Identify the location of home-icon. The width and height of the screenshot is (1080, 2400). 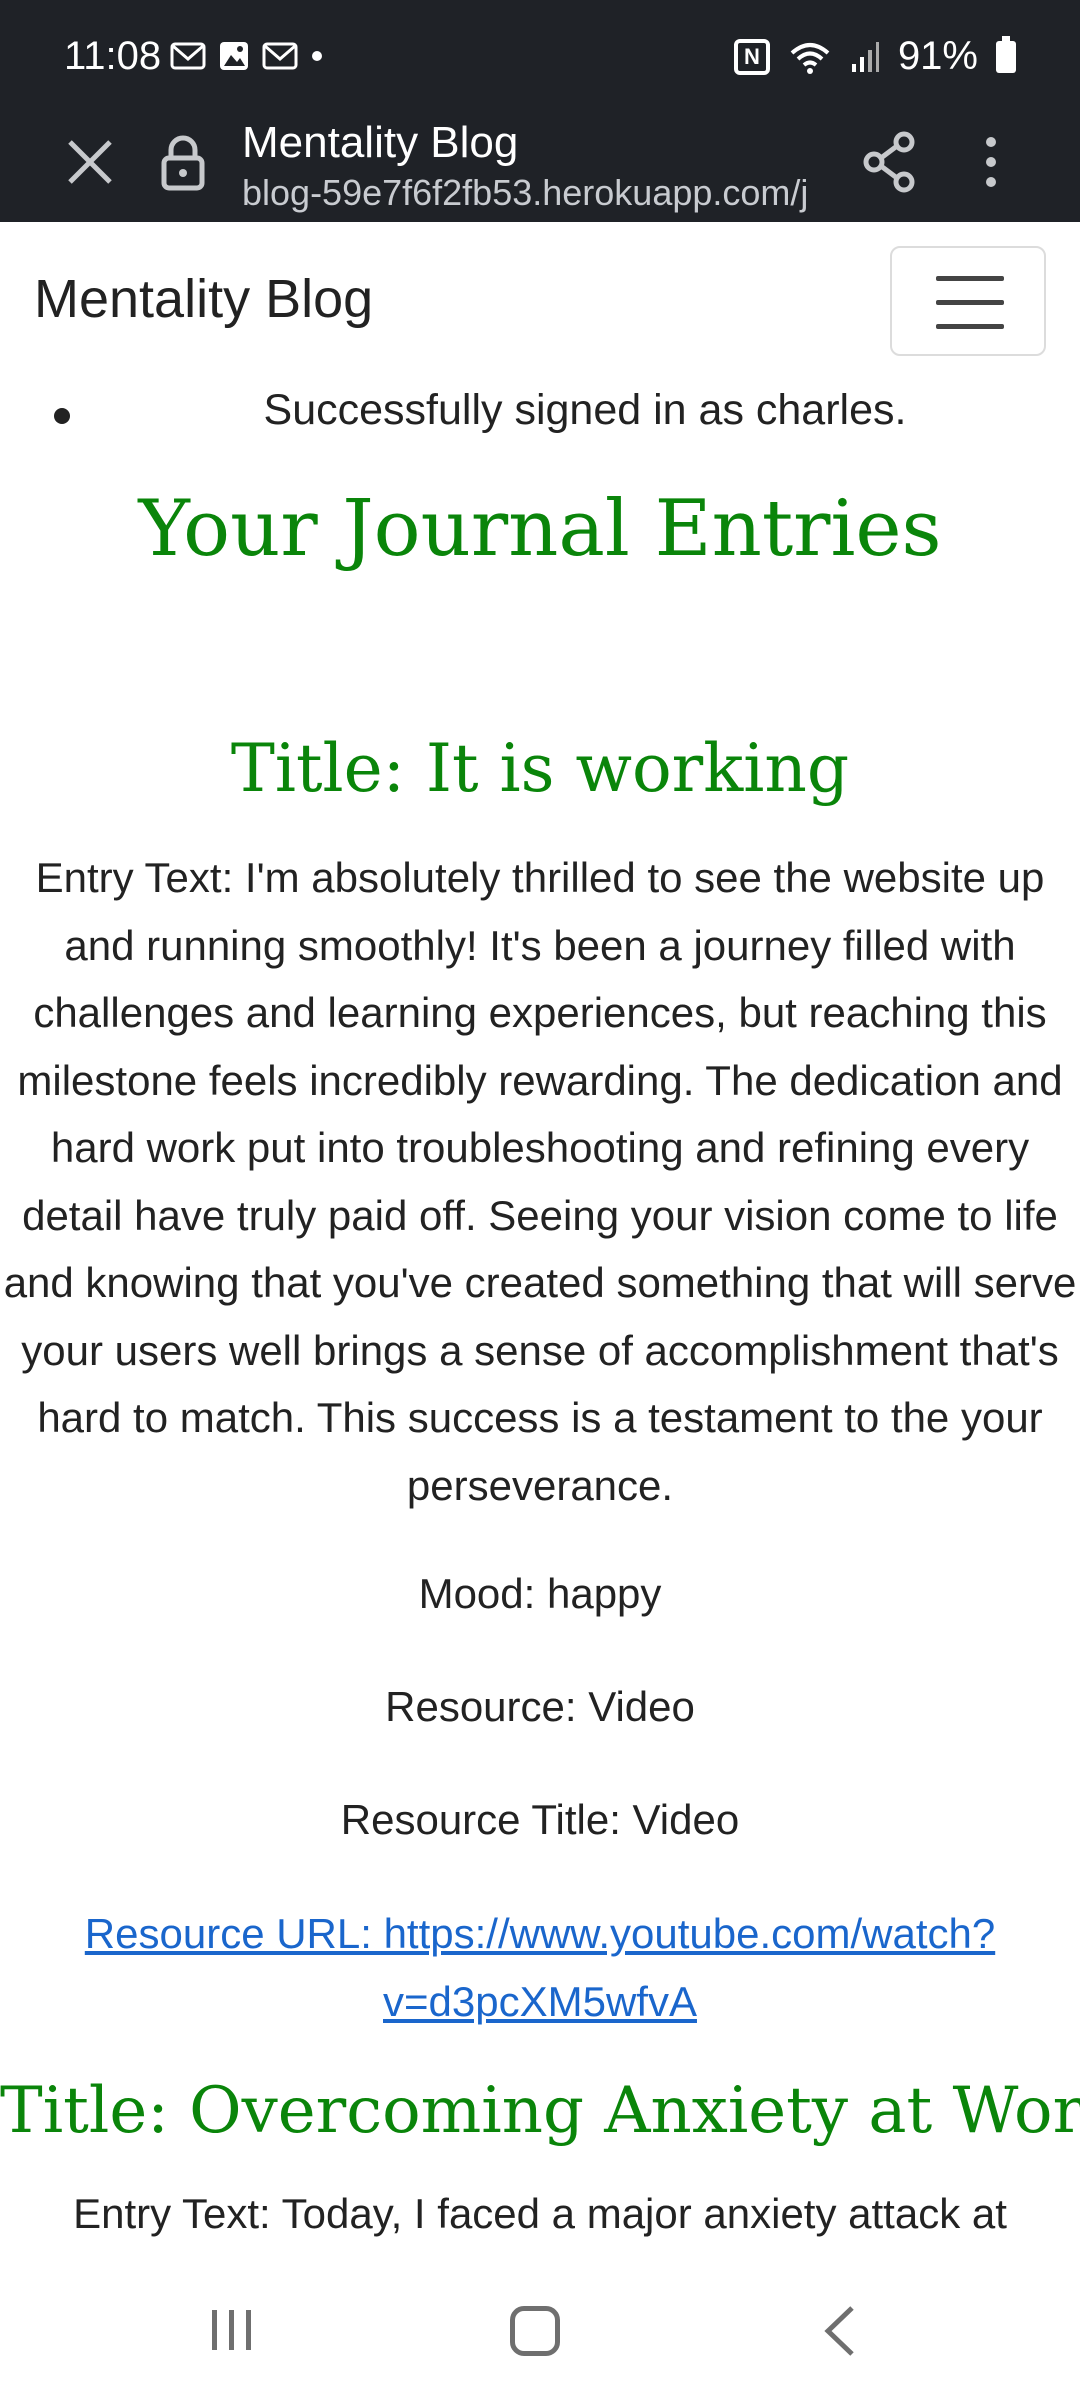
(535, 2331).